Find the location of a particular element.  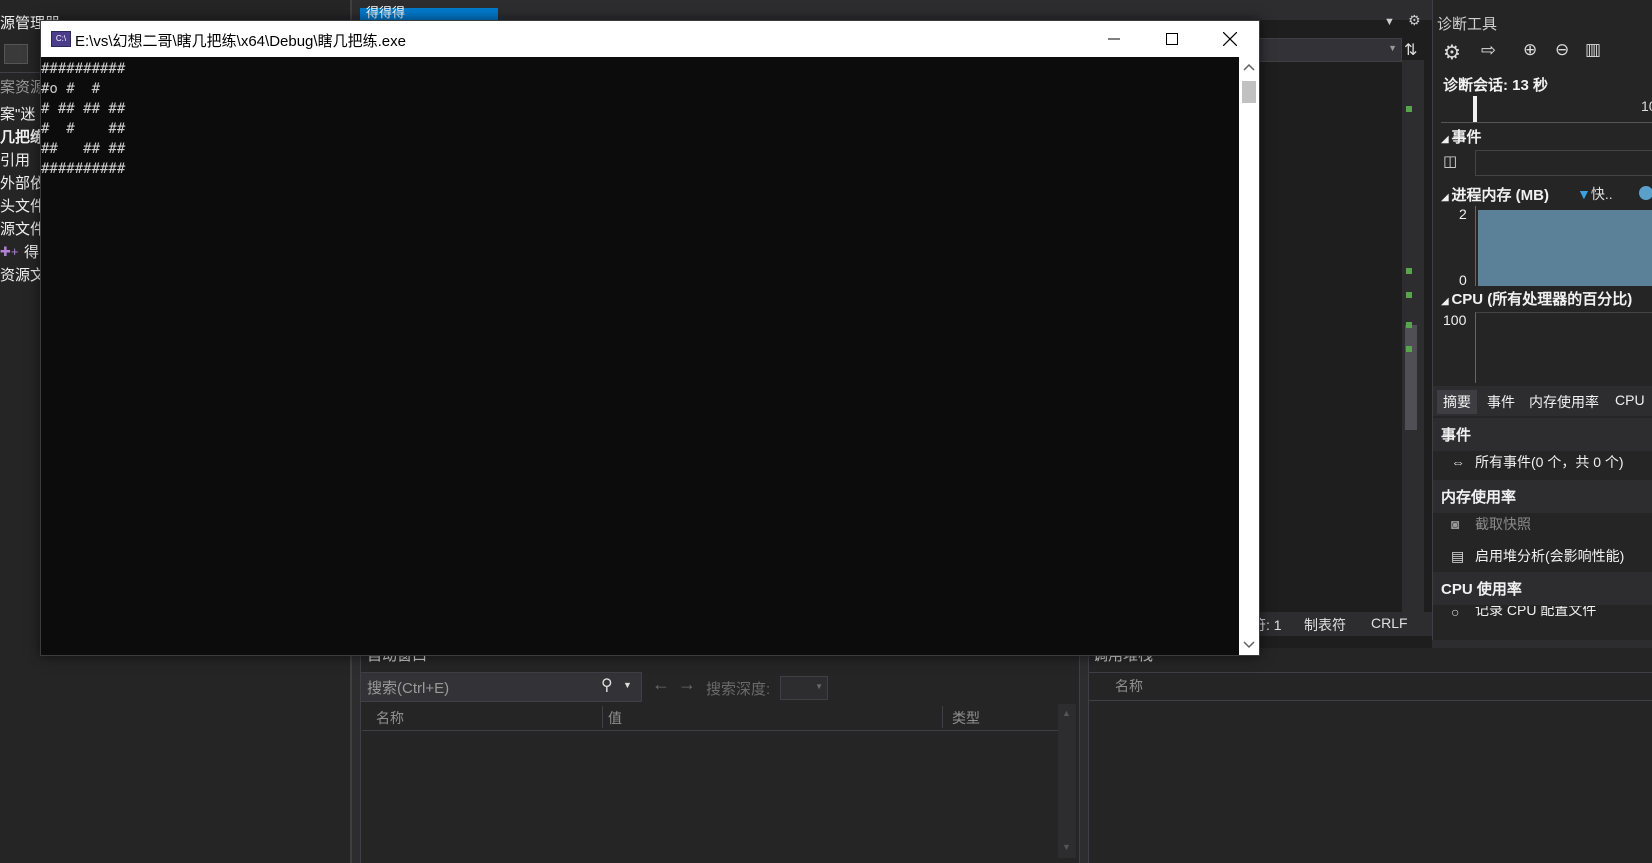

cpu-section-header: ◢ CPU (所有处理器的百分比) is located at coordinates (1536, 298).